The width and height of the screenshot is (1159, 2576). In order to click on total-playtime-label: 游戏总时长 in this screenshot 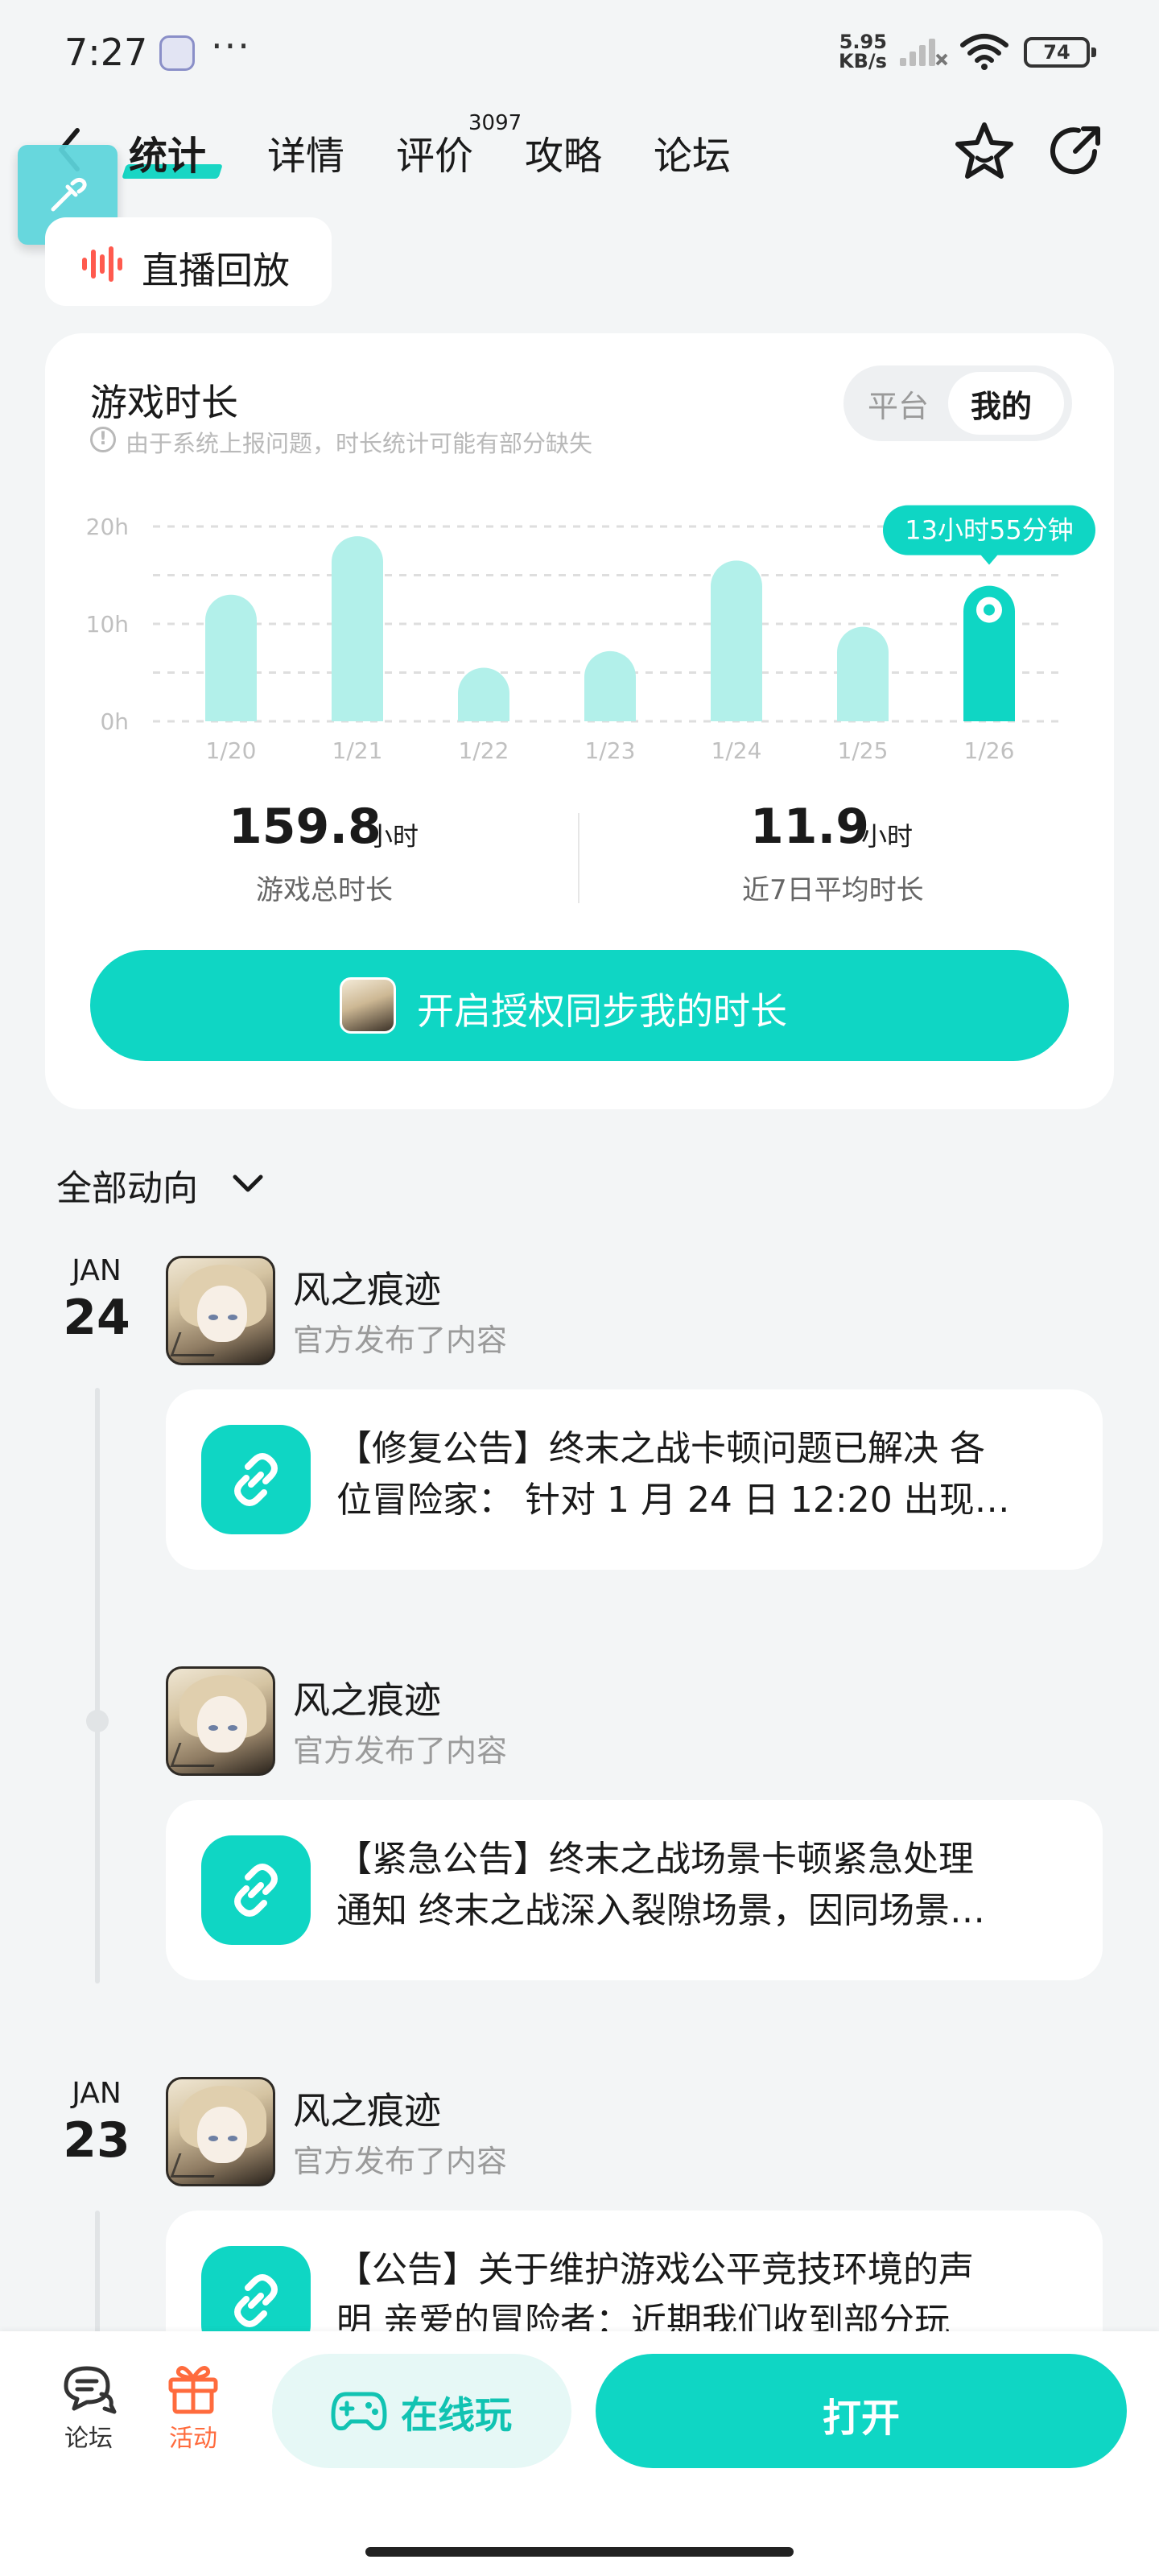, I will do `click(324, 890)`.